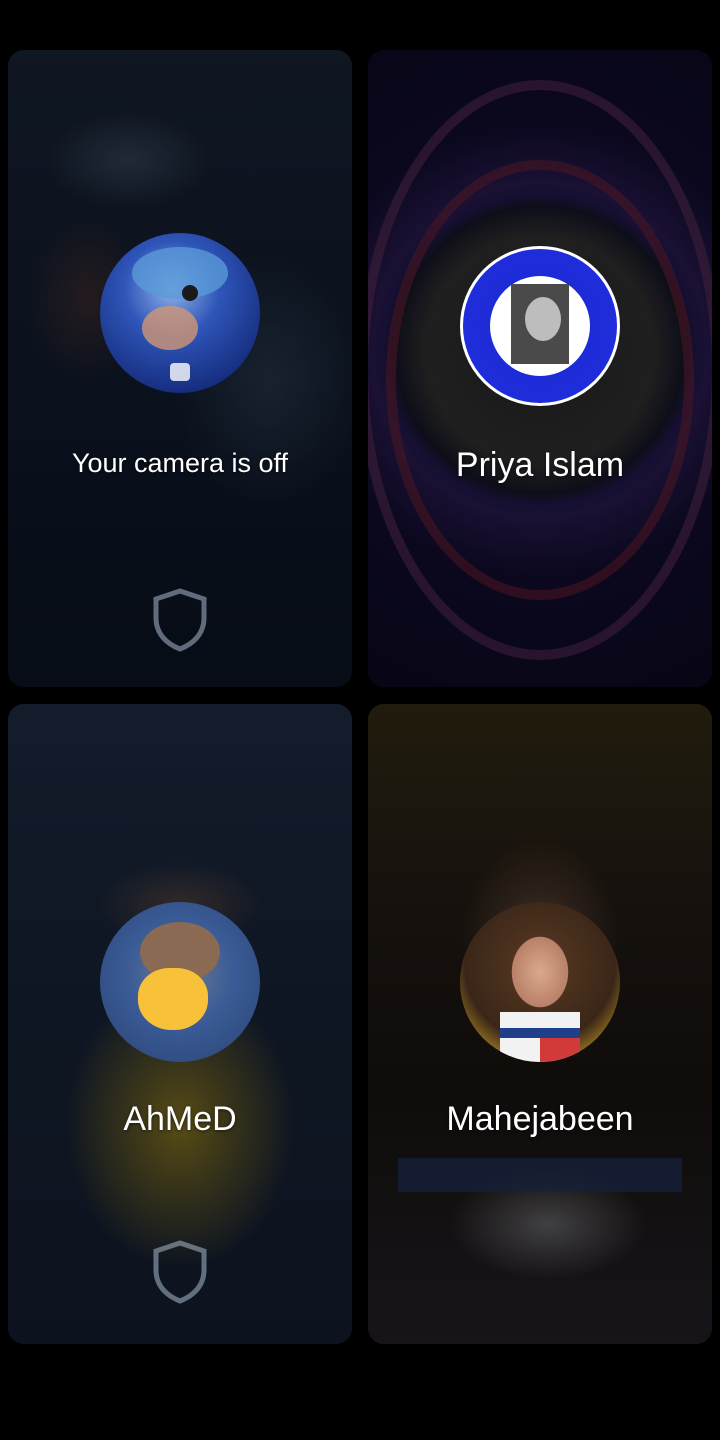 This screenshot has width=720, height=1440. I want to click on participant-name: AhMeD, so click(180, 1119).